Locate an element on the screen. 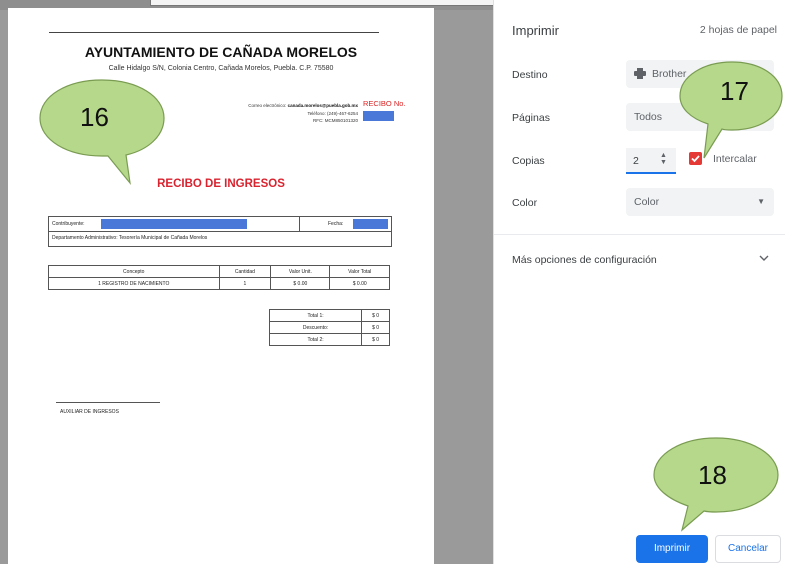  cancel-button: Cancelar is located at coordinates (748, 549).